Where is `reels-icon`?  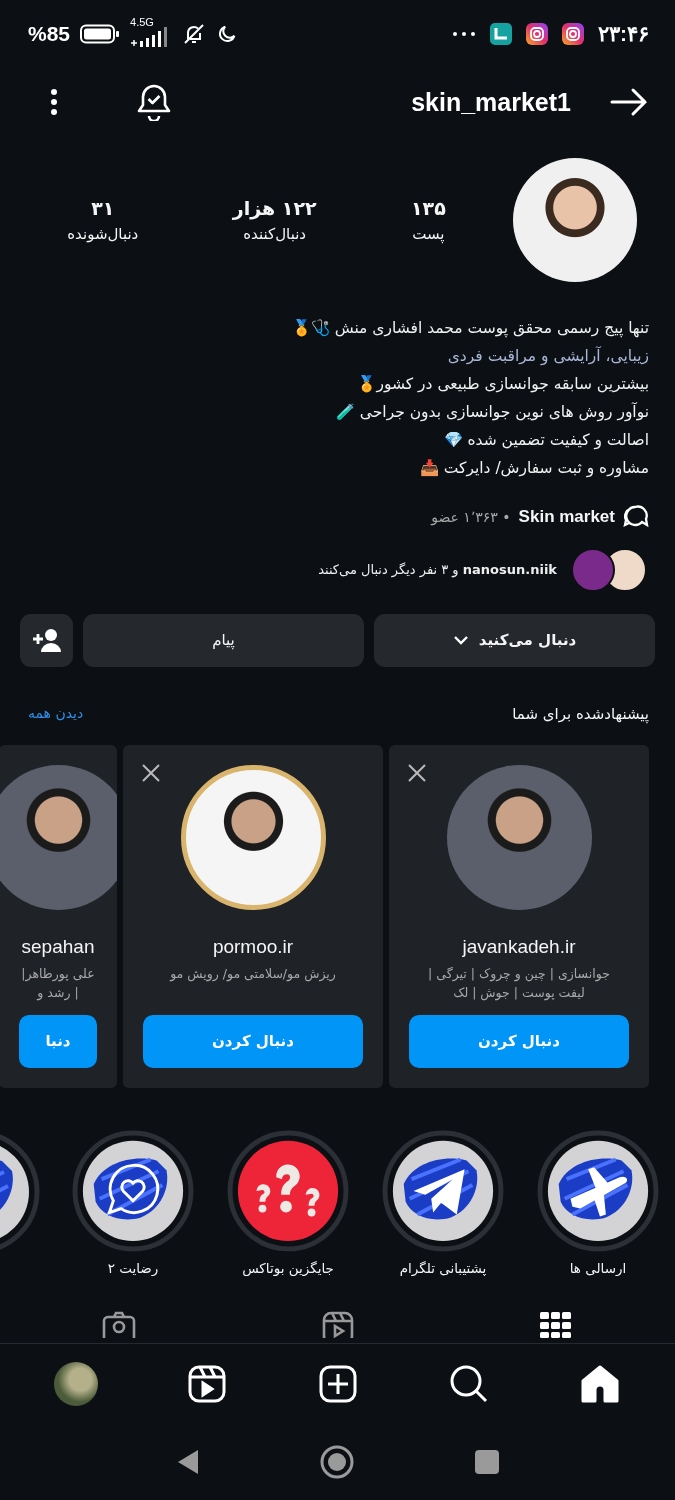
reels-icon is located at coordinates (206, 1383).